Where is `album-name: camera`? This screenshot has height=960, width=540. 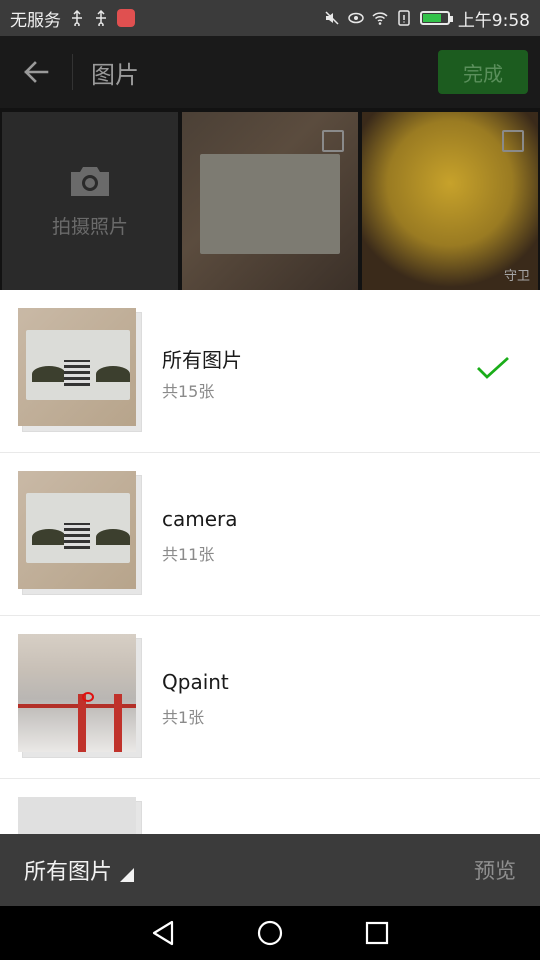
album-name: camera is located at coordinates (200, 519).